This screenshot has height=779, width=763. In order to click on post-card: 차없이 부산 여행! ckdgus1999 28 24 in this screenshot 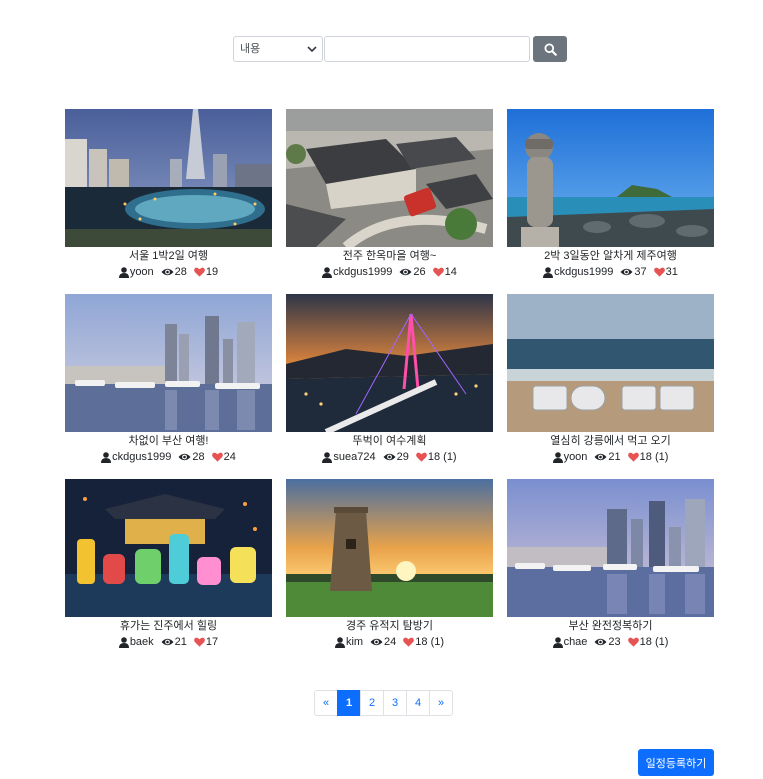, I will do `click(168, 379)`.